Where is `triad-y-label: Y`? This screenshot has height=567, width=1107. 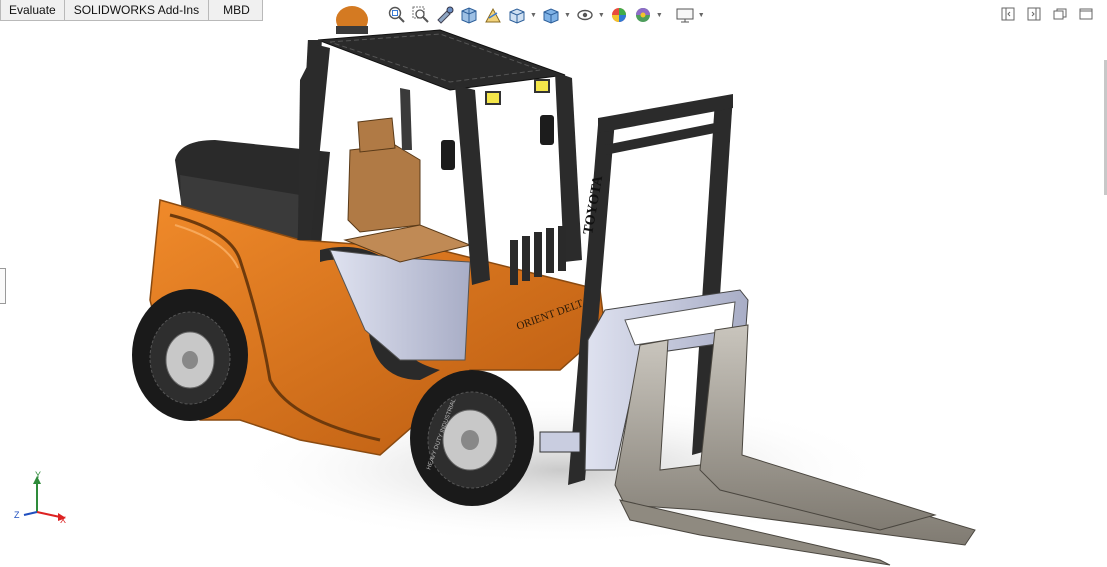
triad-y-label: Y is located at coordinates (38, 475).